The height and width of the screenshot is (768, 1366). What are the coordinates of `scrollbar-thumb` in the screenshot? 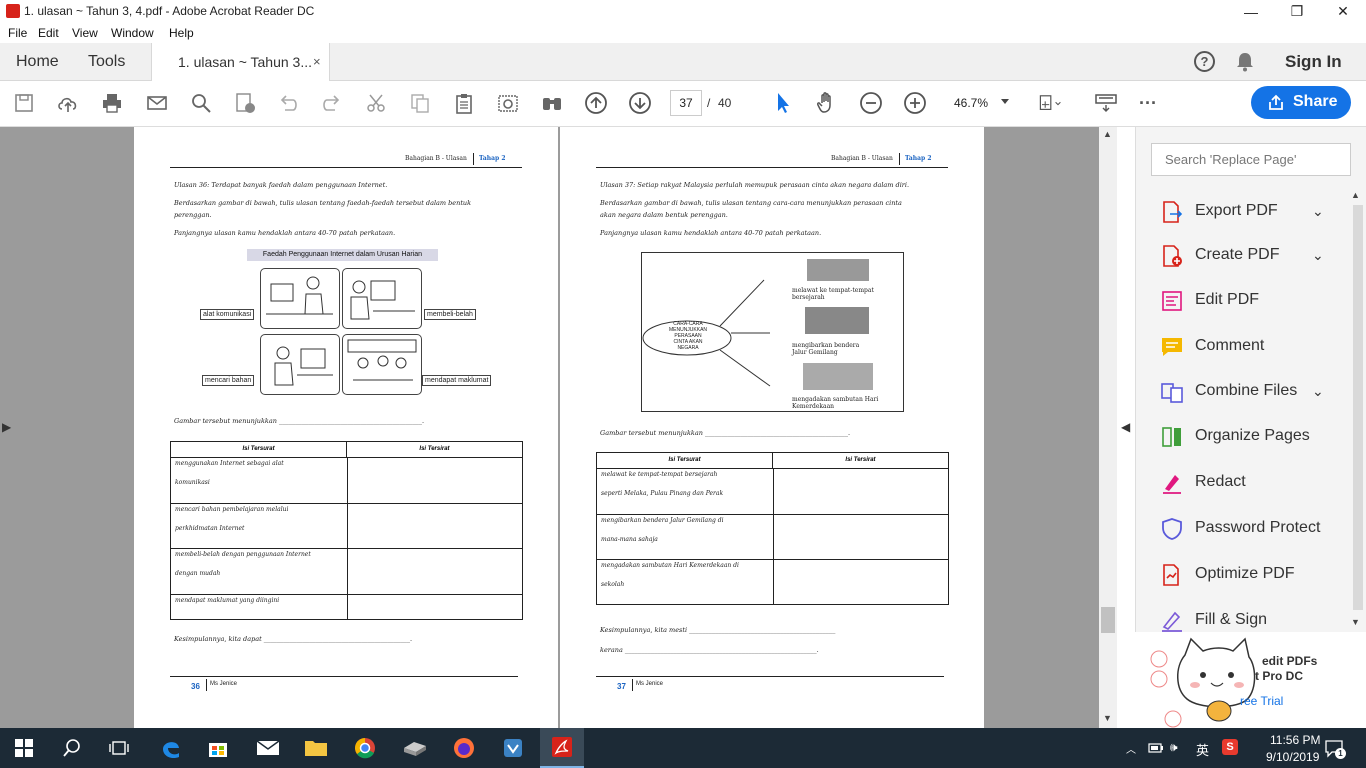 It's located at (1108, 620).